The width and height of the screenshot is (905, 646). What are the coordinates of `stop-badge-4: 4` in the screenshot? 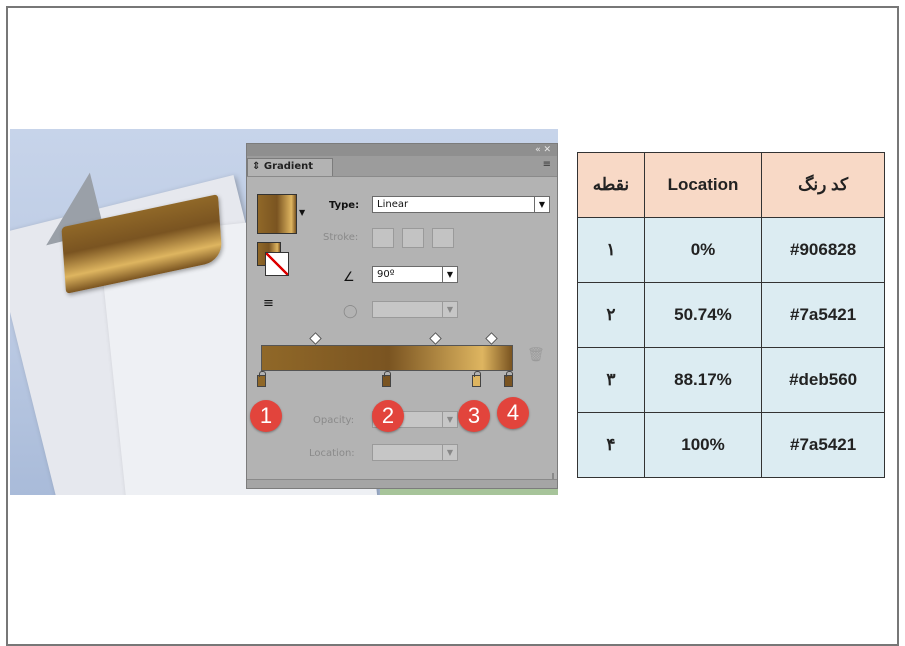 It's located at (513, 413).